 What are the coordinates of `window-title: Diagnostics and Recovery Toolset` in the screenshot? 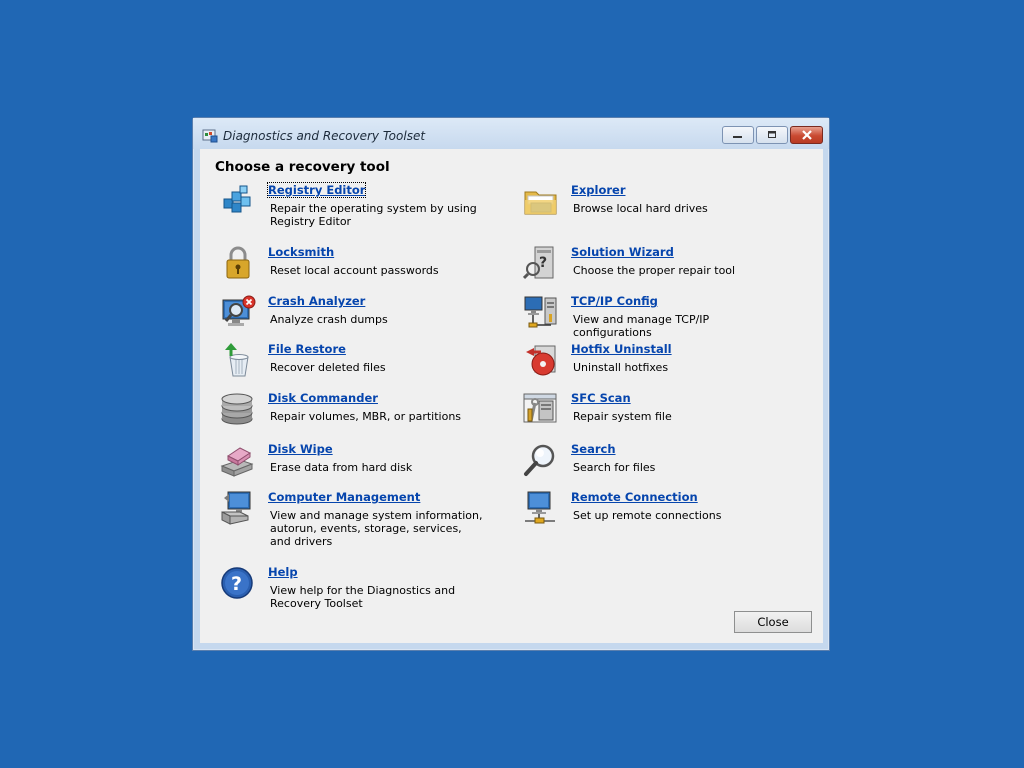 It's located at (324, 136).